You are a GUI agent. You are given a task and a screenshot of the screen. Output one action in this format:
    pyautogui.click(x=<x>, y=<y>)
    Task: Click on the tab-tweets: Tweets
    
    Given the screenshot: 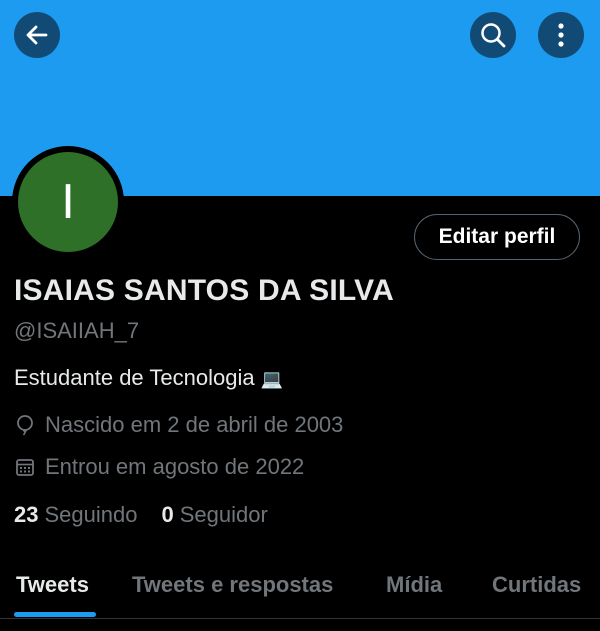 What is the action you would take?
    pyautogui.click(x=52, y=585)
    